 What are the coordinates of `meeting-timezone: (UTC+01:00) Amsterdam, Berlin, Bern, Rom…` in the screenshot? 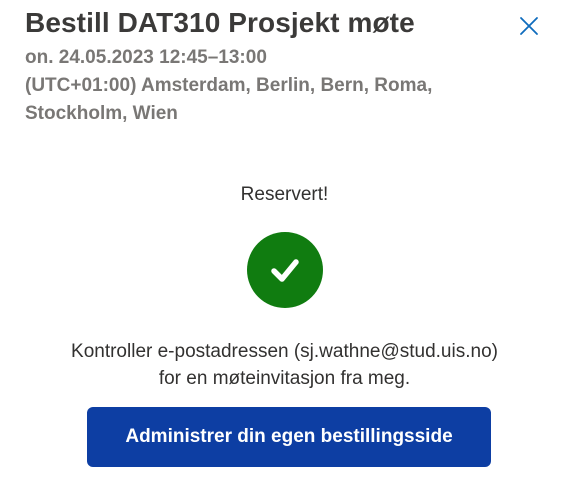 It's located at (229, 99).